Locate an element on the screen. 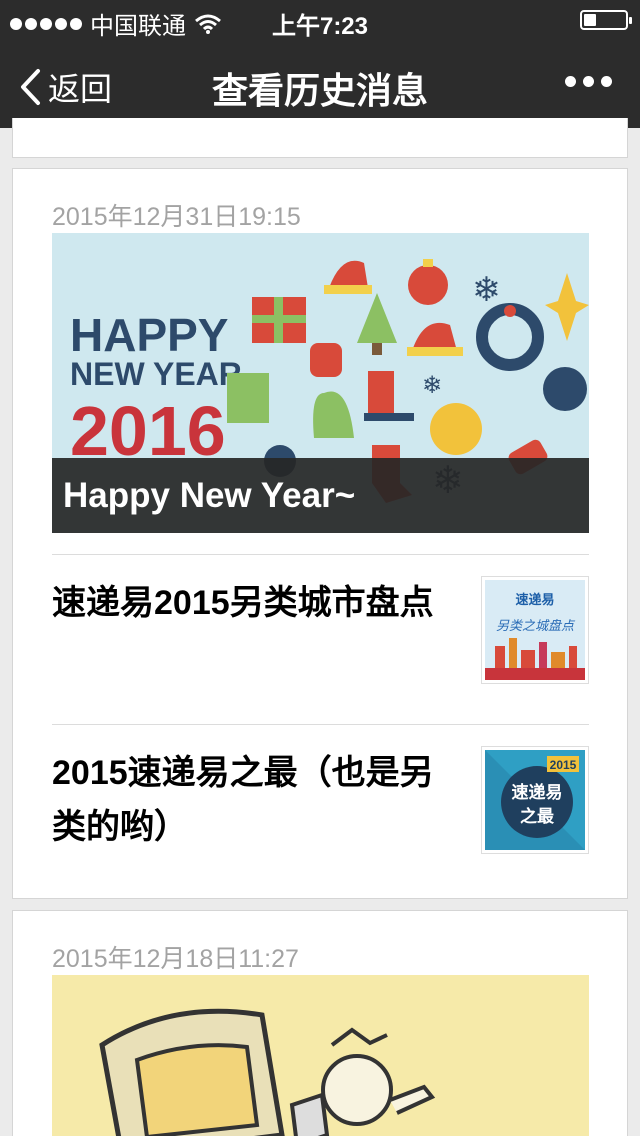 The image size is (640, 1136). thumb-year: 2015 is located at coordinates (563, 765).